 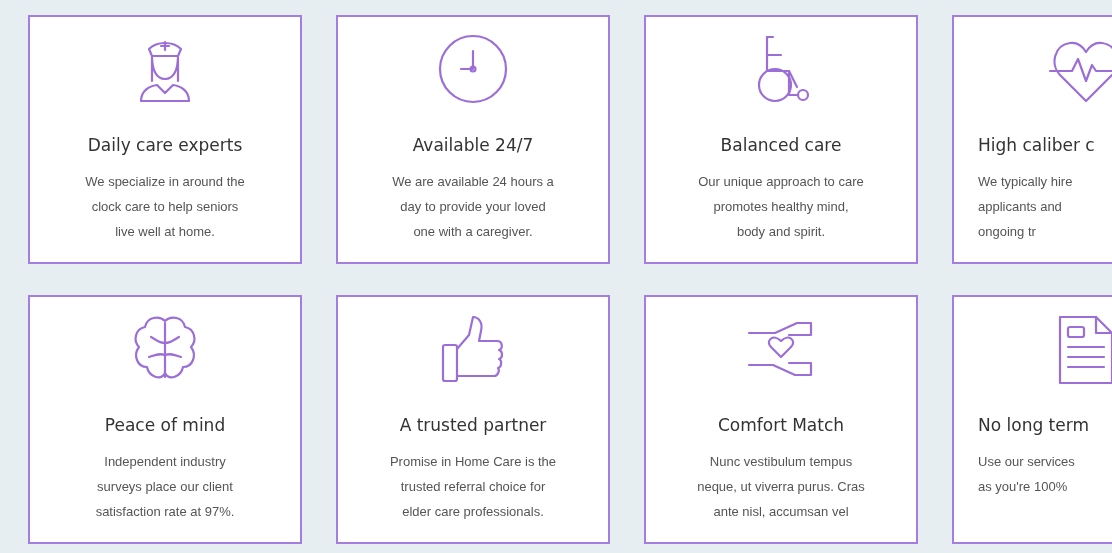 I want to click on feature-description: We are available 24 hours a day to provide your loved one with a caregiver., so click(x=473, y=206).